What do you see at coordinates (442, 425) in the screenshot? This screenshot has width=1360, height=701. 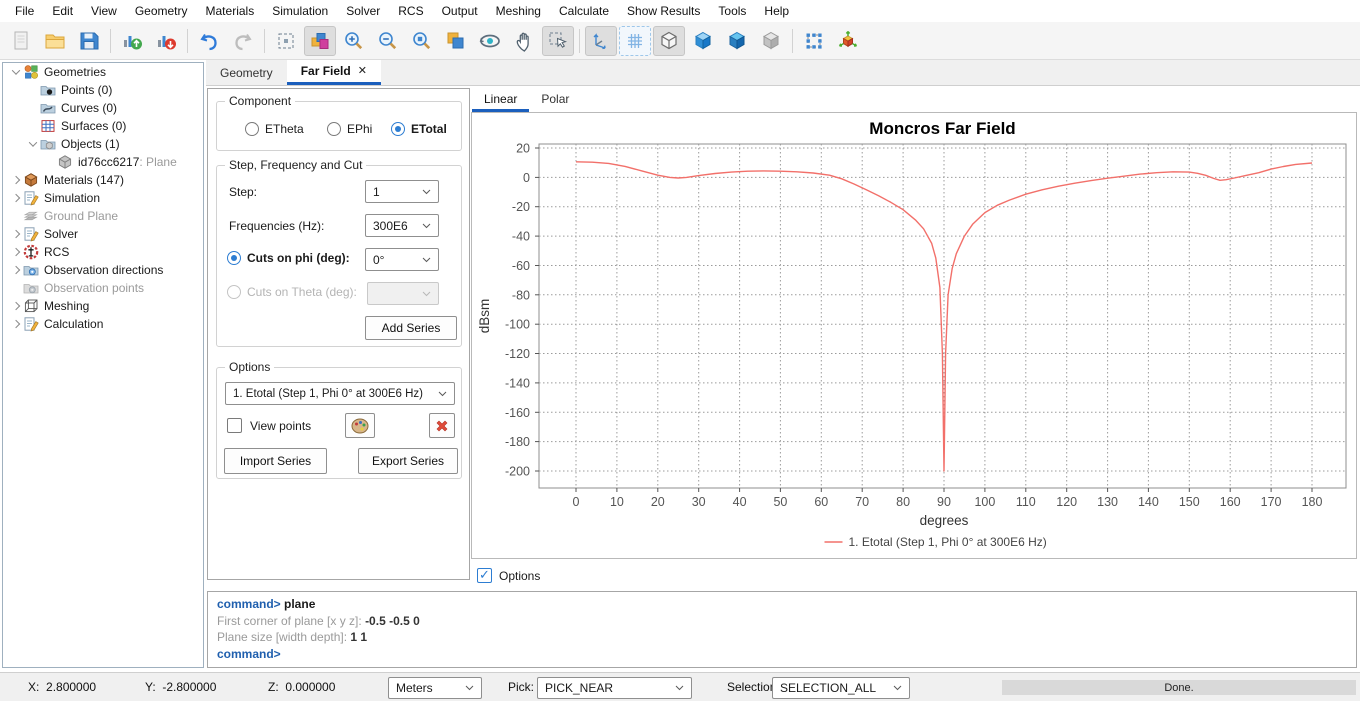 I see `delete-series-button` at bounding box center [442, 425].